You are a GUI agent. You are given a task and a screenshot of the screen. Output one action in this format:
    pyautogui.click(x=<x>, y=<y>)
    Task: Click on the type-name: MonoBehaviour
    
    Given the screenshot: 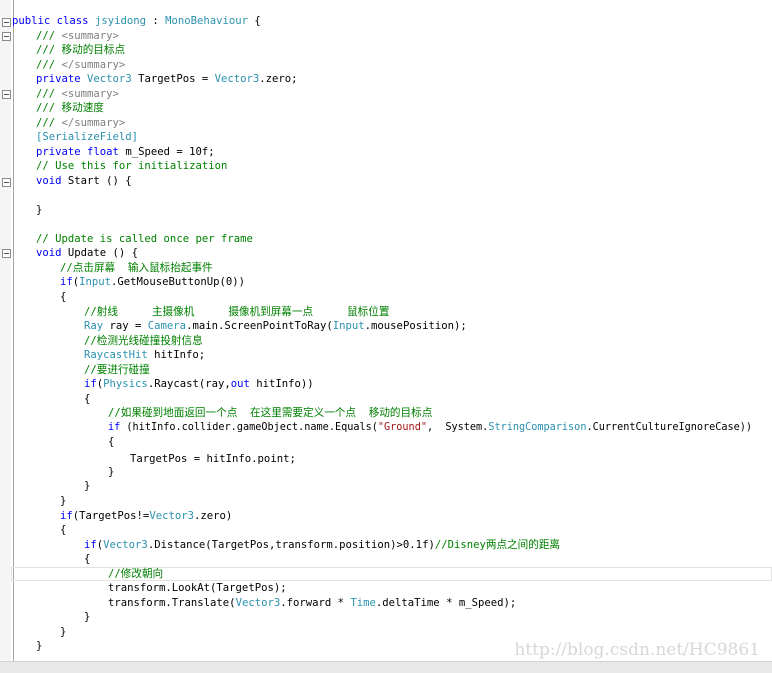 What is the action you would take?
    pyautogui.click(x=207, y=21)
    